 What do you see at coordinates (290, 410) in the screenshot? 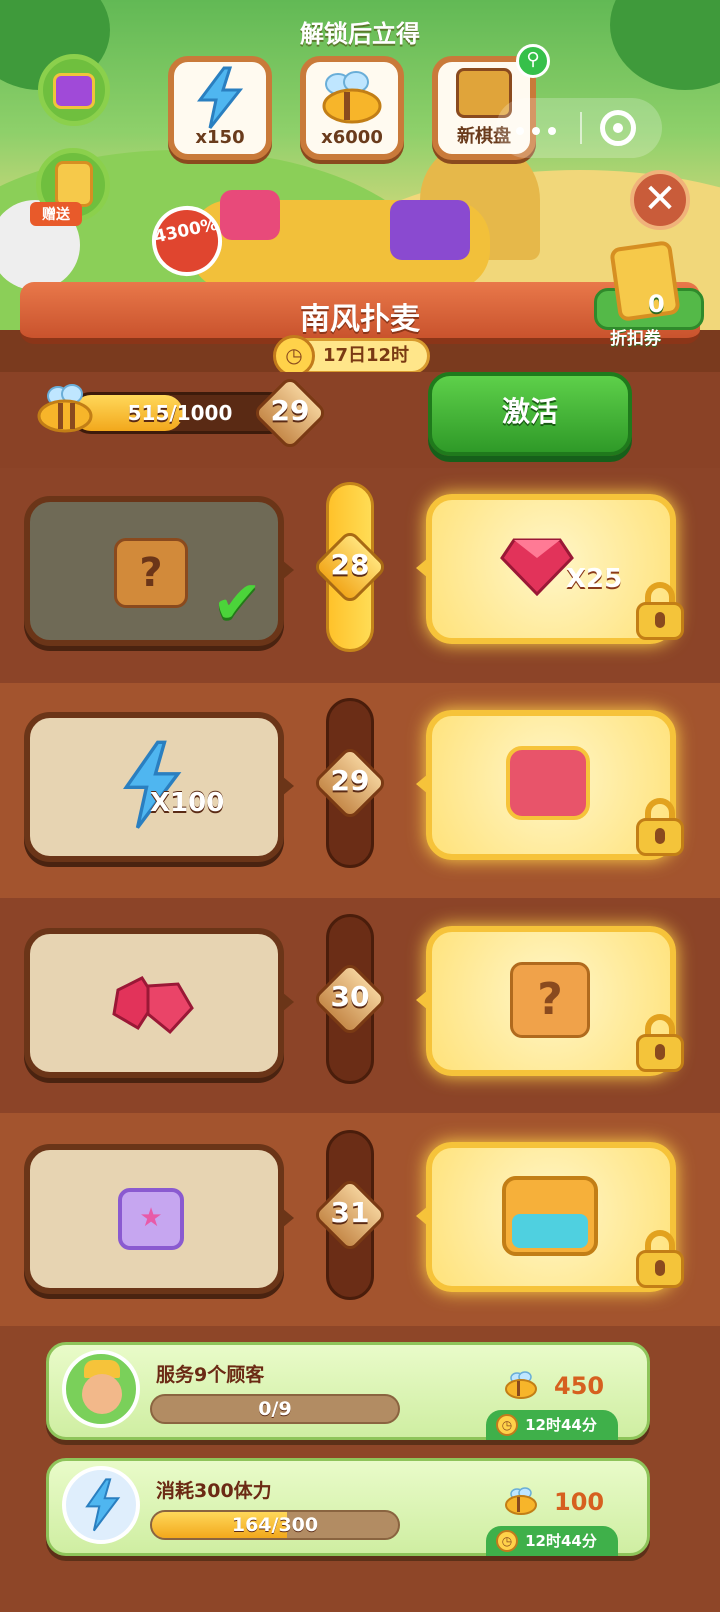
I see `current-level: 29` at bounding box center [290, 410].